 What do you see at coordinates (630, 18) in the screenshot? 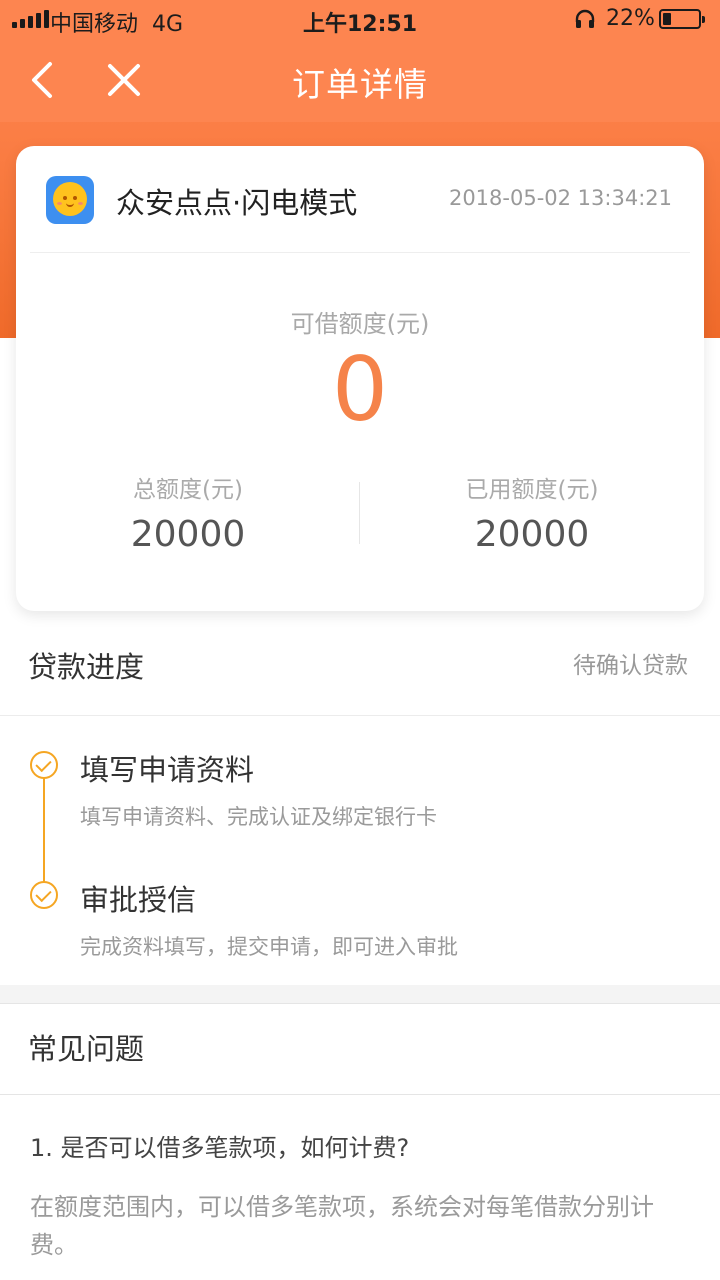
I see `battery-percent: 22%` at bounding box center [630, 18].